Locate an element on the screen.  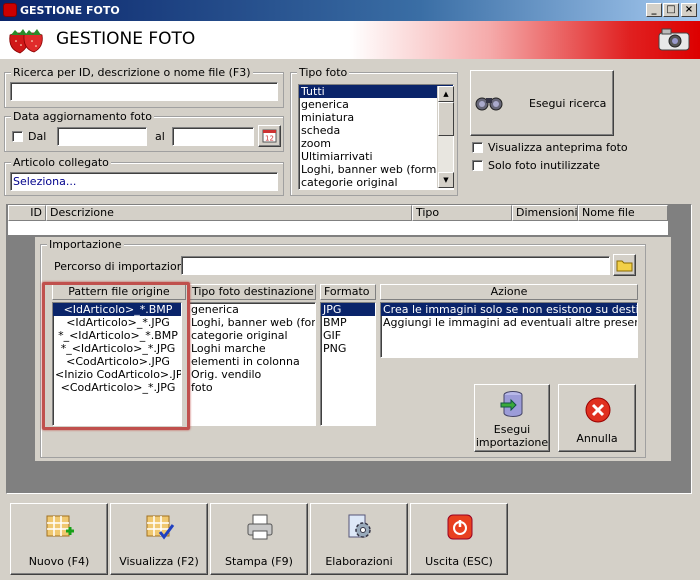
format-item: PNG is located at coordinates (348, 348).